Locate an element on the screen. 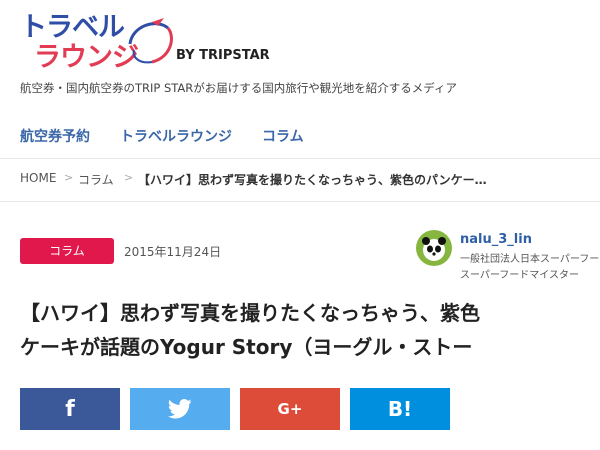  hatena-bookmark-share-button: B! is located at coordinates (400, 409).